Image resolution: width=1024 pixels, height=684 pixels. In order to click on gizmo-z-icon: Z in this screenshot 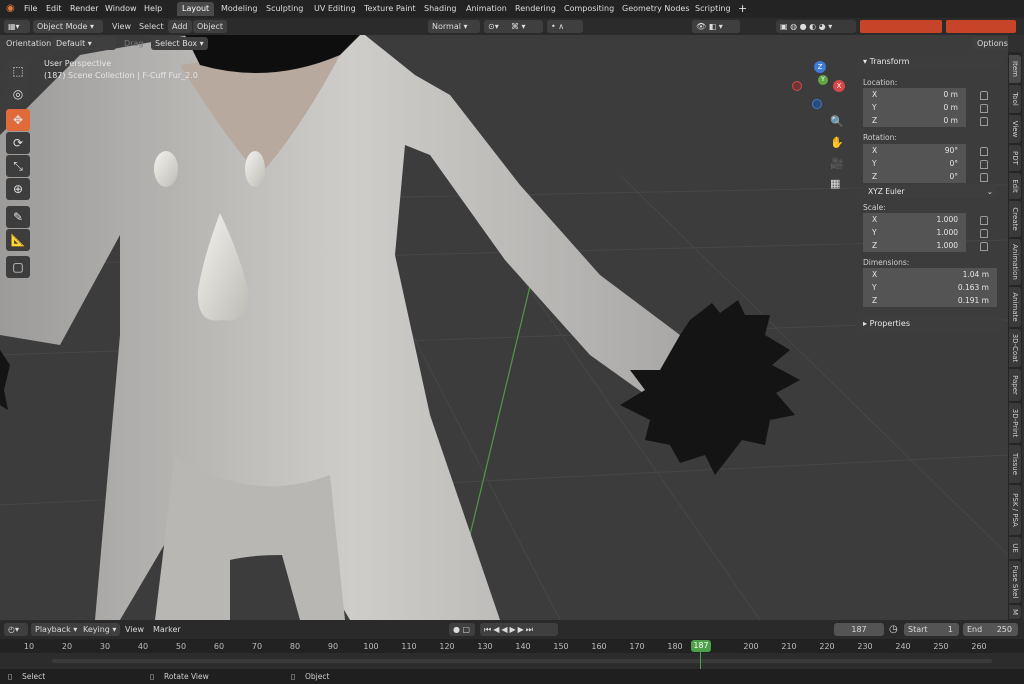, I will do `click(820, 67)`.